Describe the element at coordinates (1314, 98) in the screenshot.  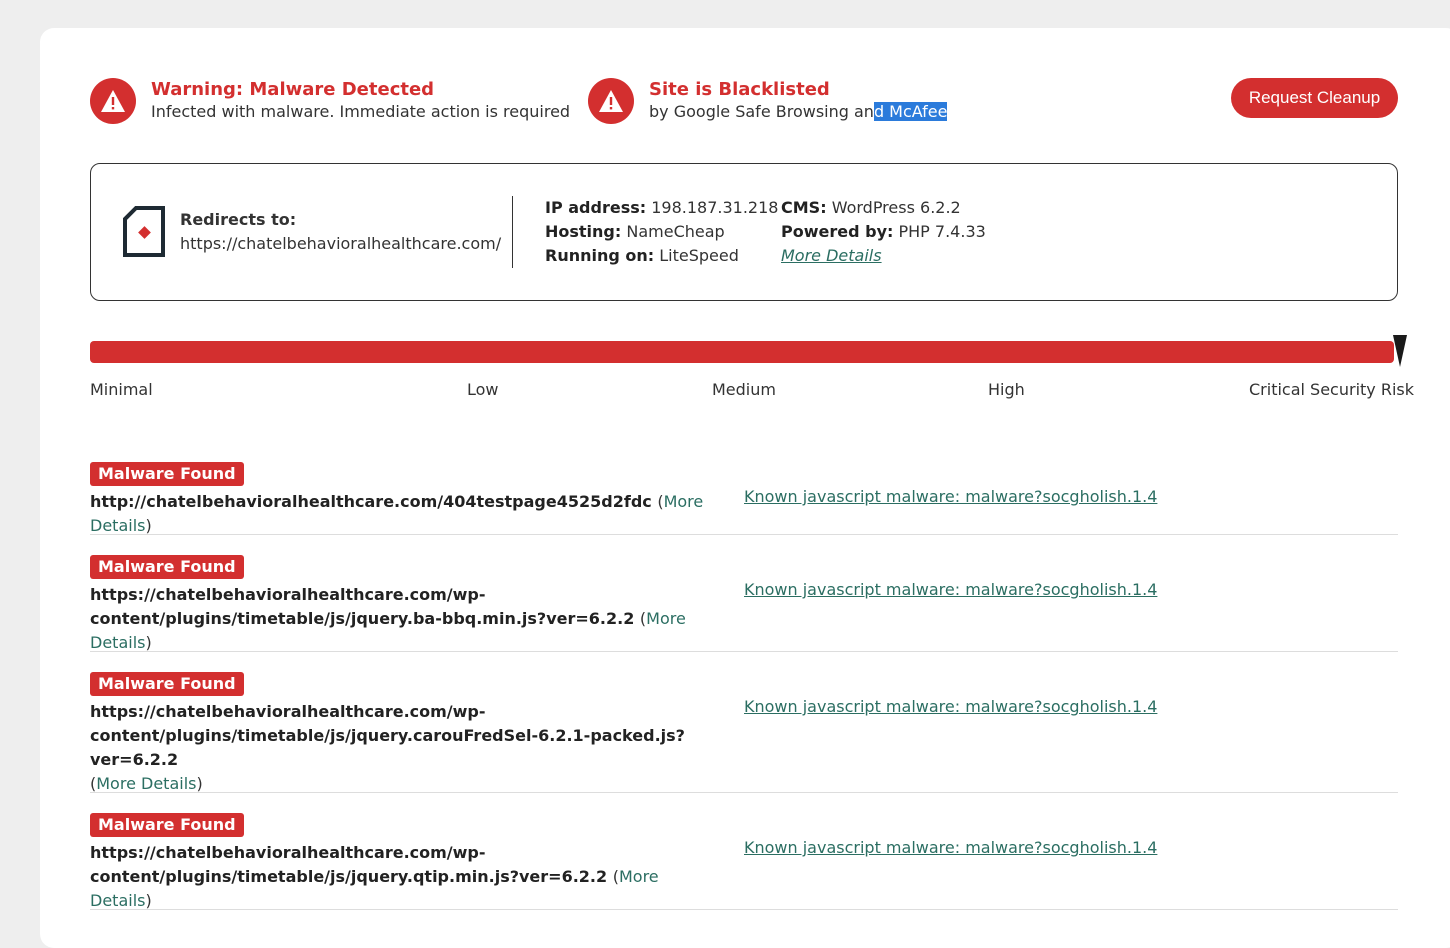
I see `request-cleanup-button: Request Cleanup` at that location.